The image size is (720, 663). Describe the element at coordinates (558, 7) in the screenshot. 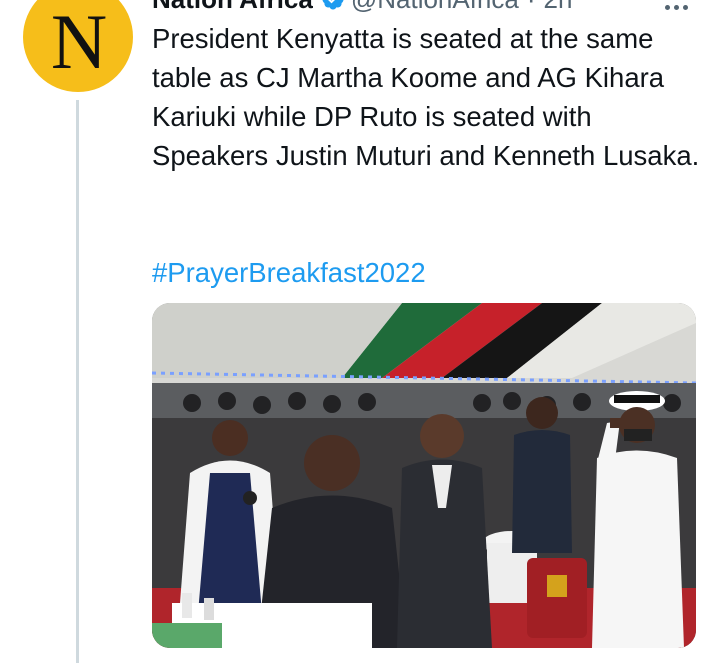

I see `tweet-timestamp: 2h` at that location.